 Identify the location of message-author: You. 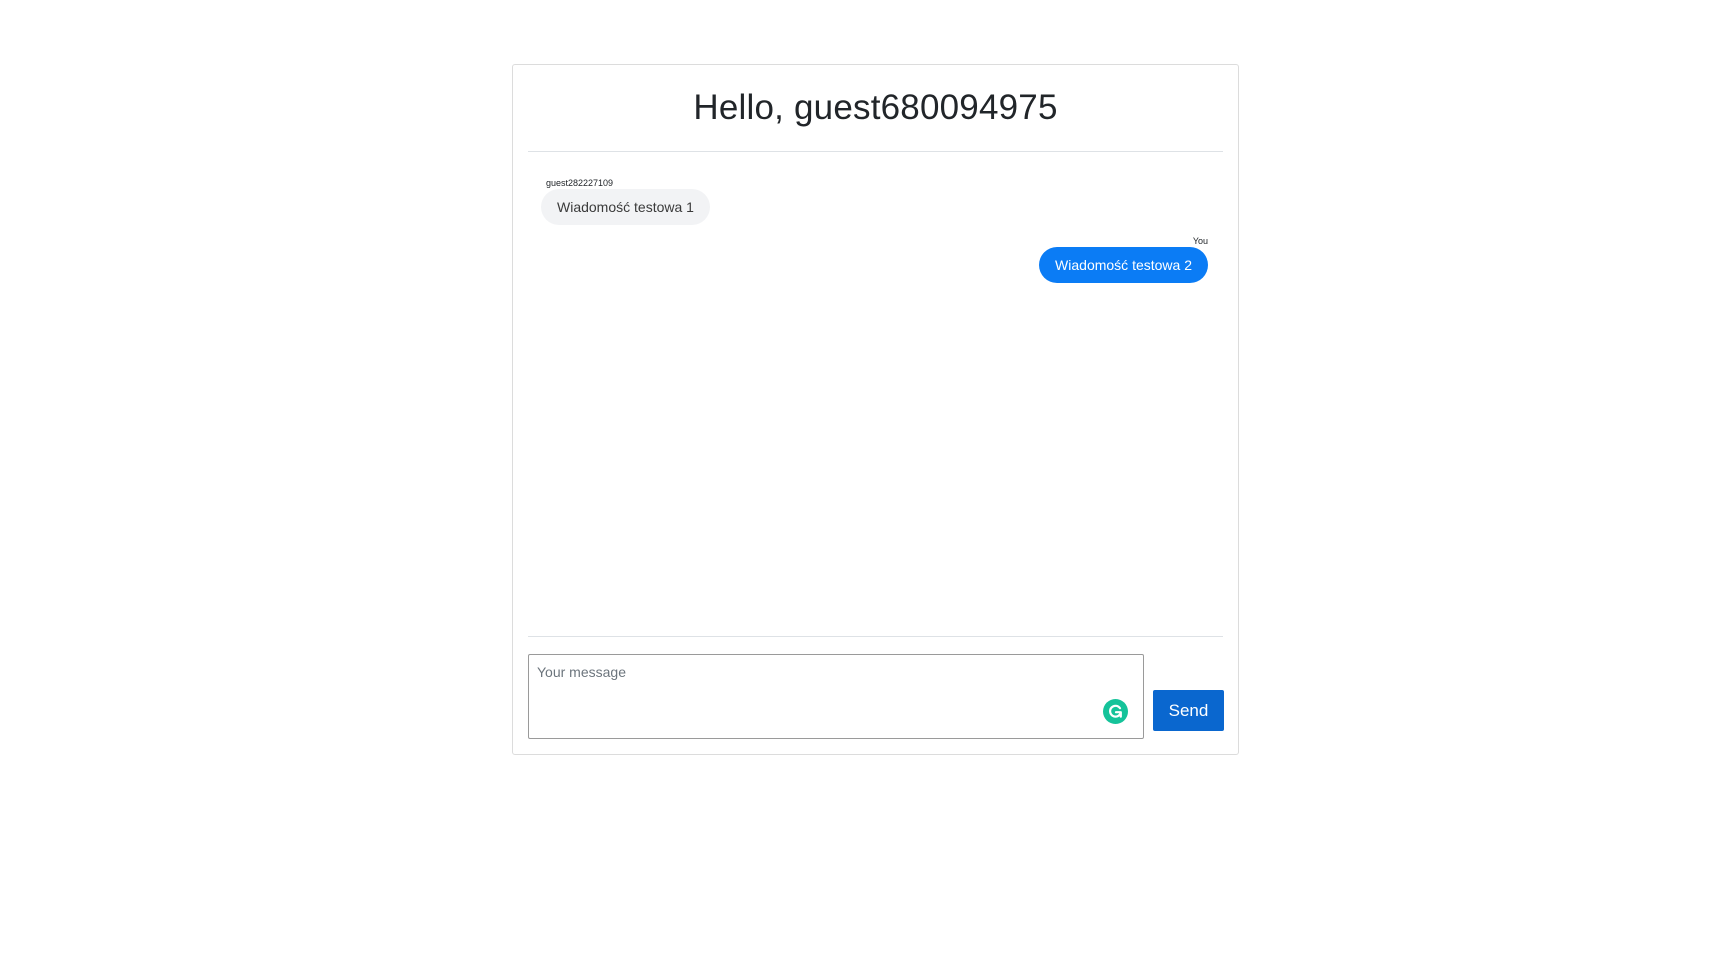
(1200, 241).